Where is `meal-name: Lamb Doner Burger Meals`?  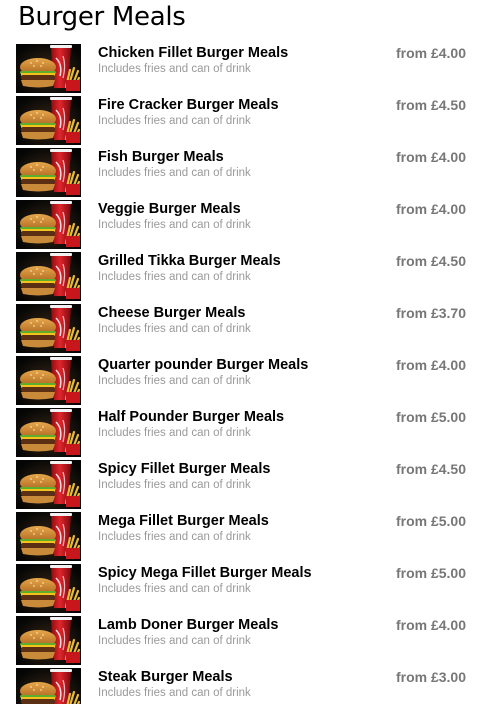
meal-name: Lamb Doner Burger Meals is located at coordinates (188, 625).